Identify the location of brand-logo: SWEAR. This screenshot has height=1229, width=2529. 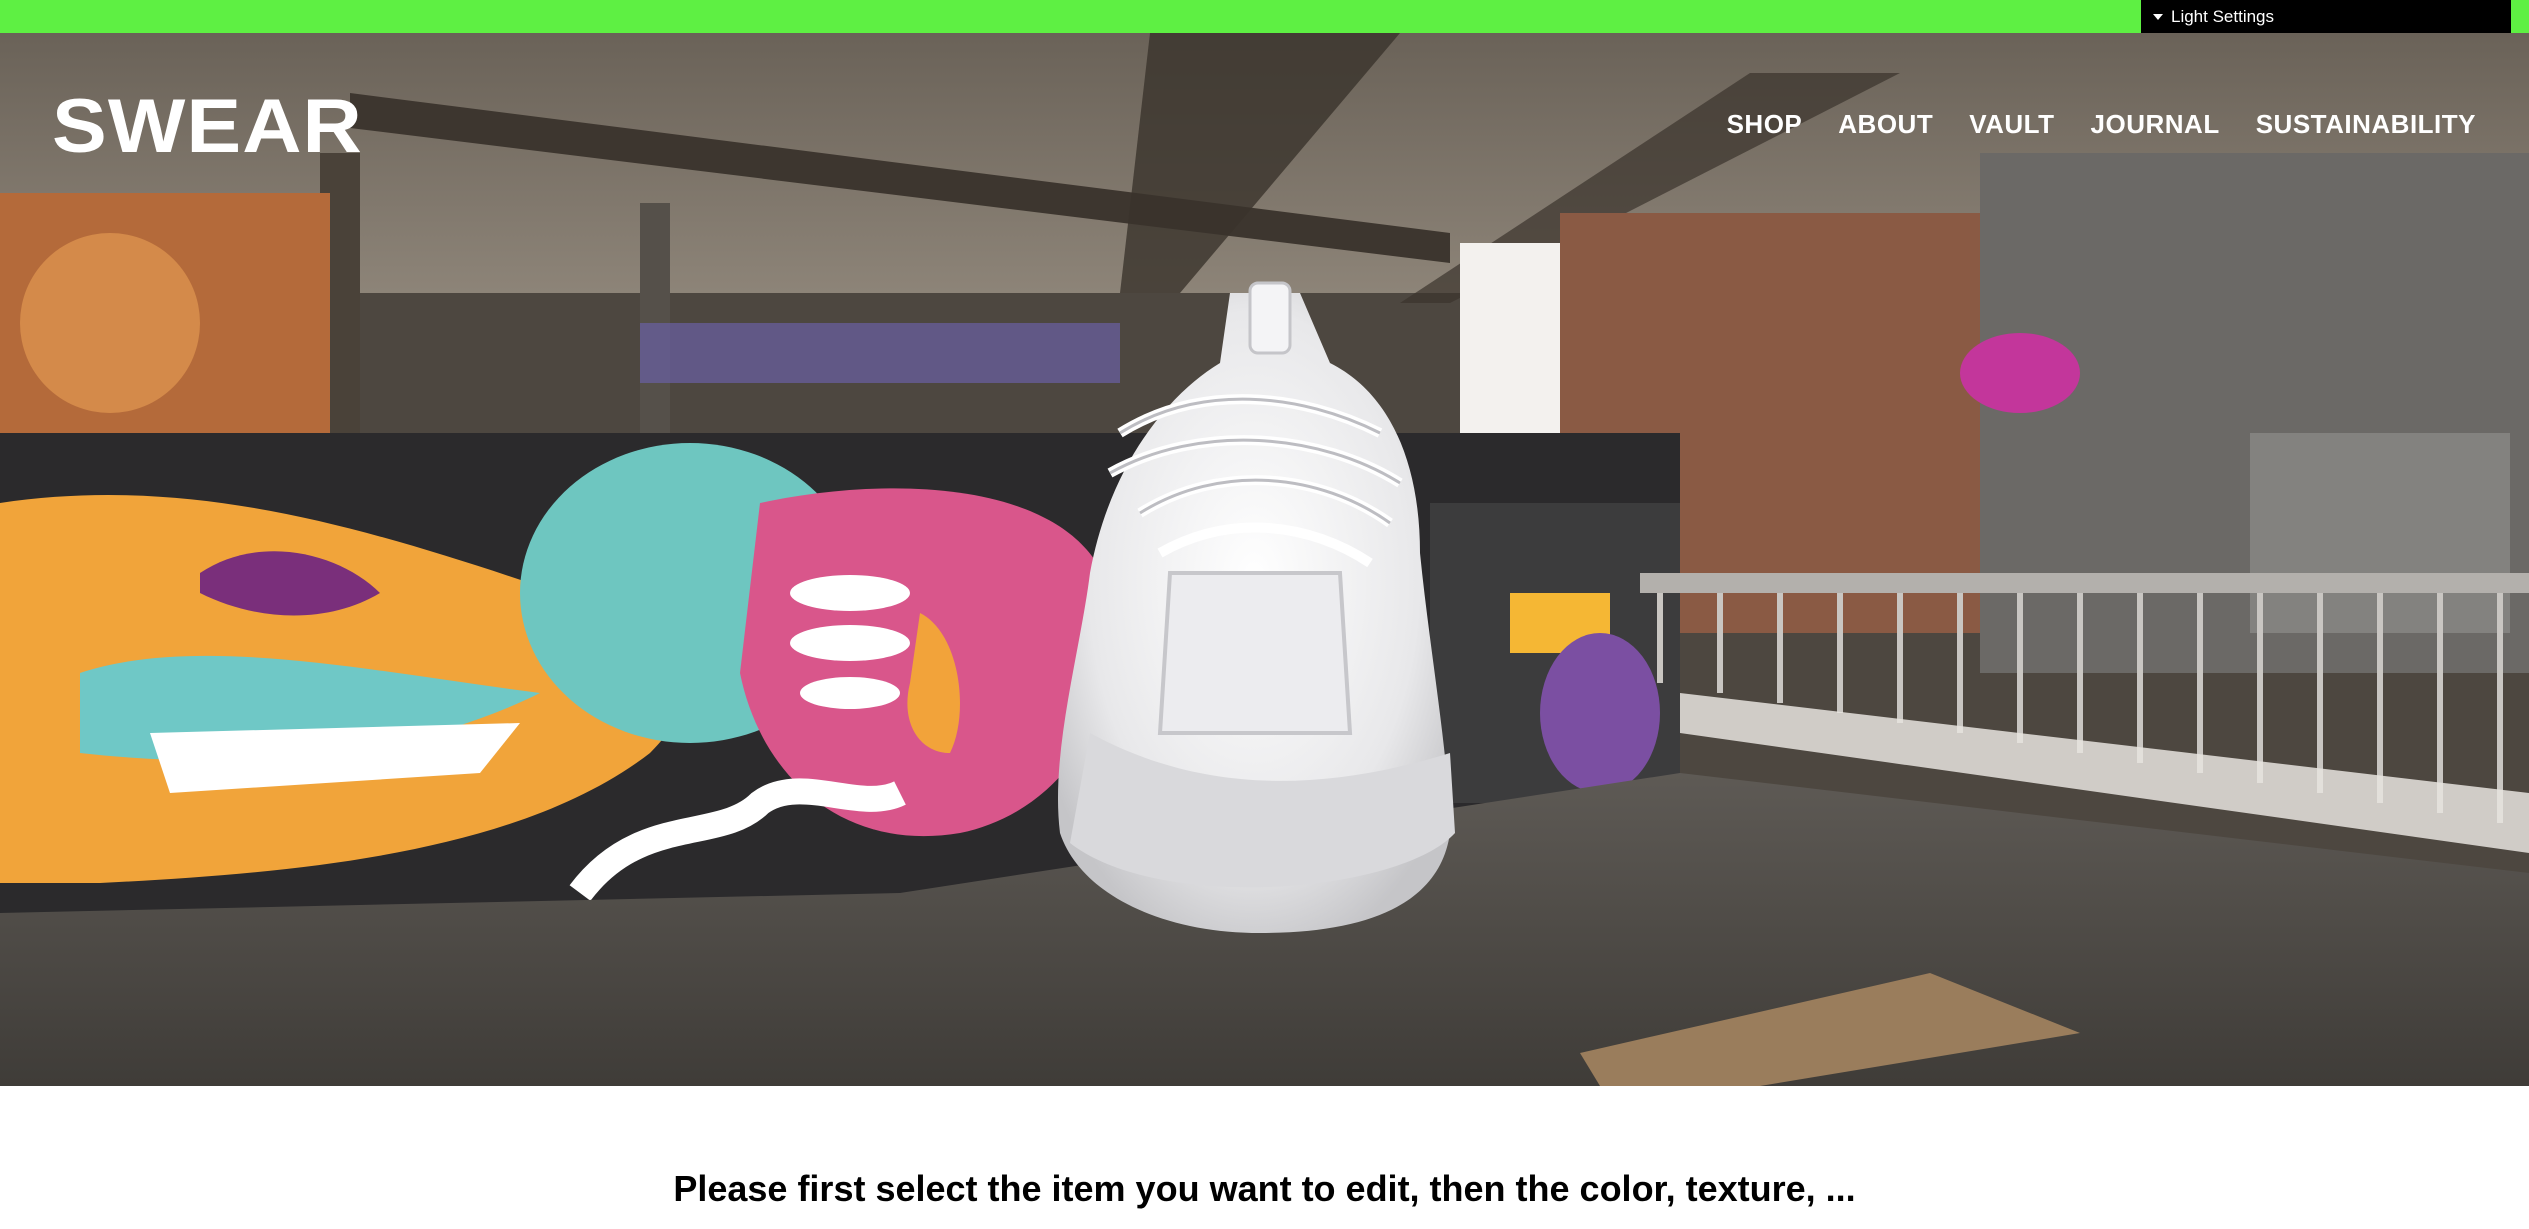
(207, 127).